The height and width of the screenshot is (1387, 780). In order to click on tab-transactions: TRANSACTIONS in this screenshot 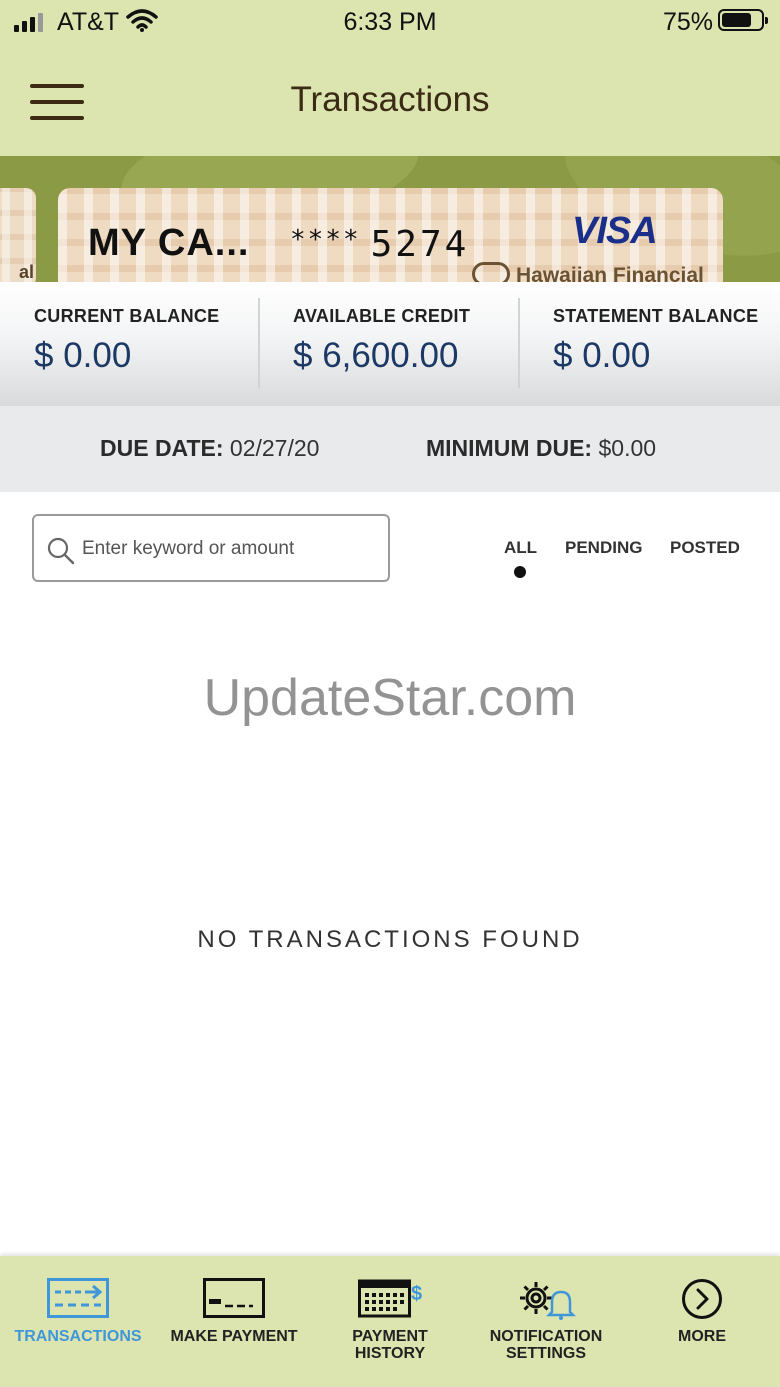, I will do `click(78, 1321)`.